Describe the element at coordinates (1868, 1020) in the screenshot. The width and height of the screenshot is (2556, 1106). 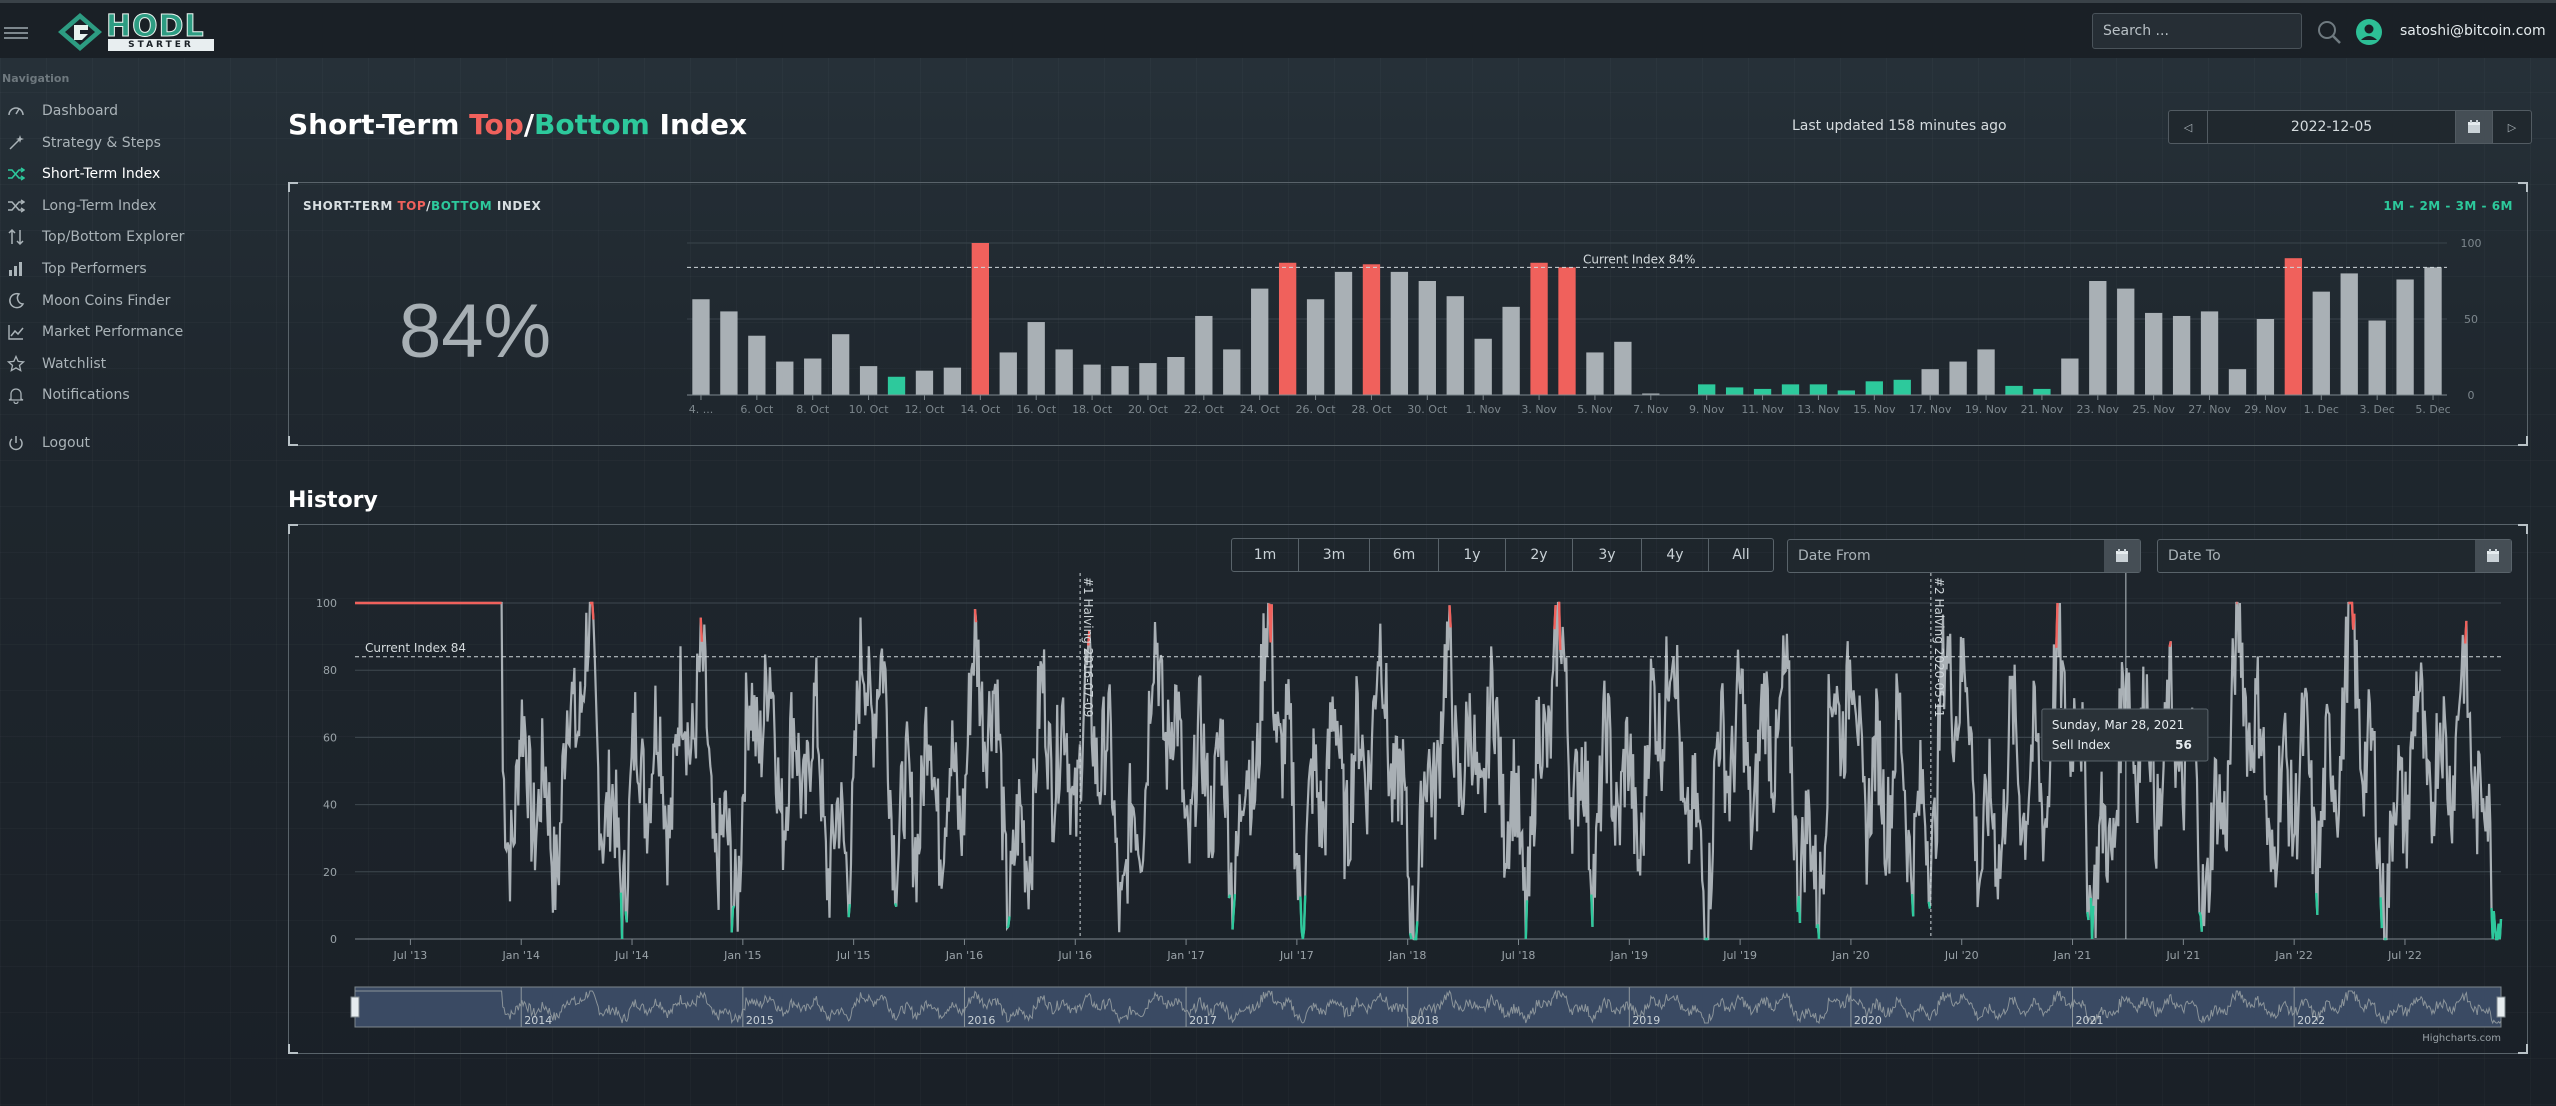
I see `navigator-label: 2020` at that location.